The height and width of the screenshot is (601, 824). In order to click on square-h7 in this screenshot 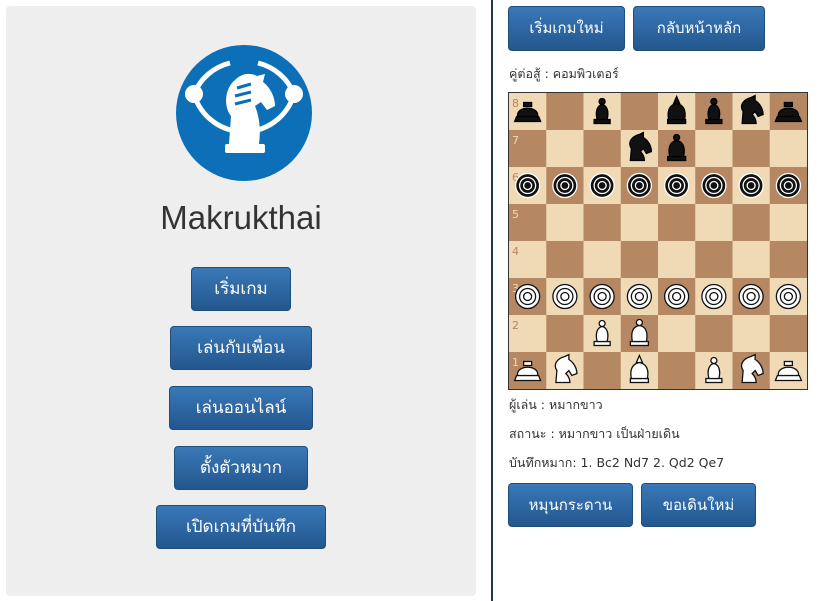, I will do `click(788, 149)`.